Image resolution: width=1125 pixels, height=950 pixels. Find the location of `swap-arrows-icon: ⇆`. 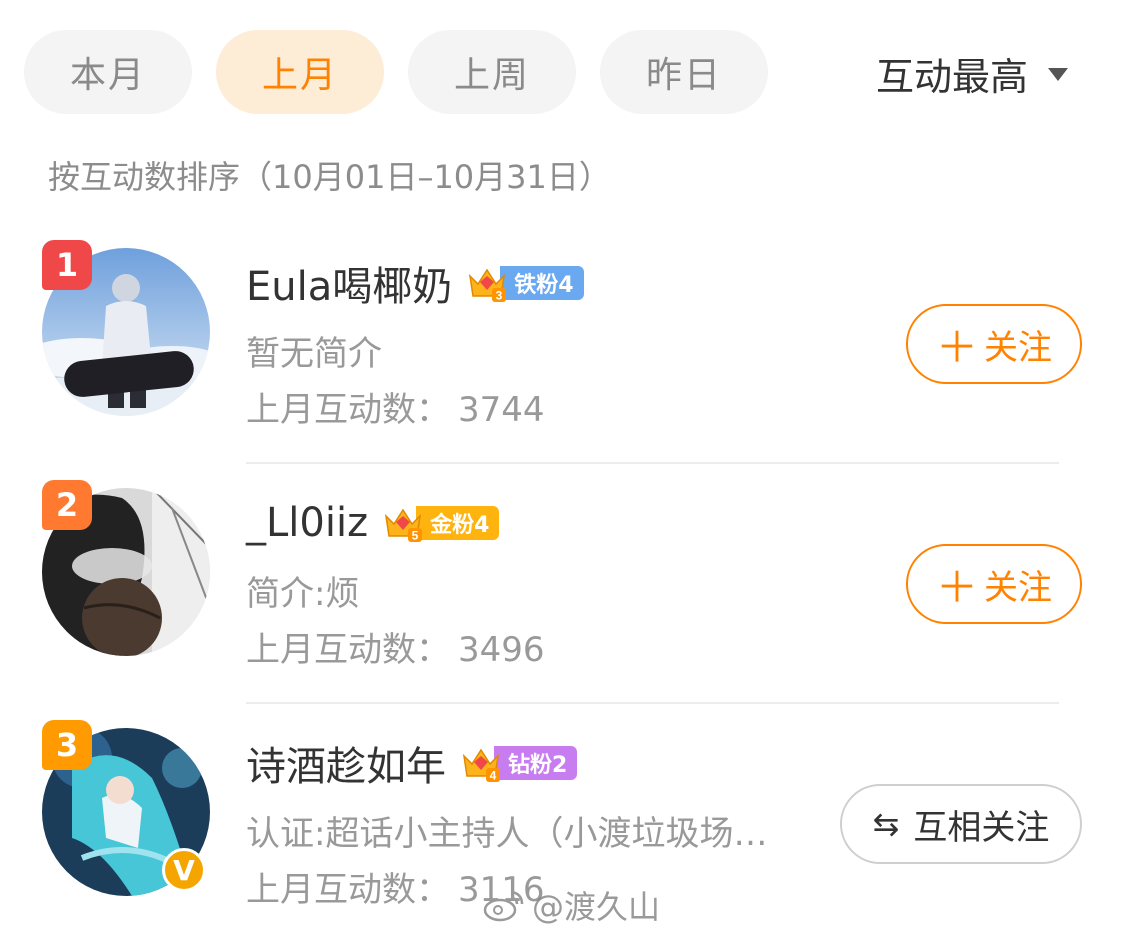

swap-arrows-icon: ⇆ is located at coordinates (886, 824).